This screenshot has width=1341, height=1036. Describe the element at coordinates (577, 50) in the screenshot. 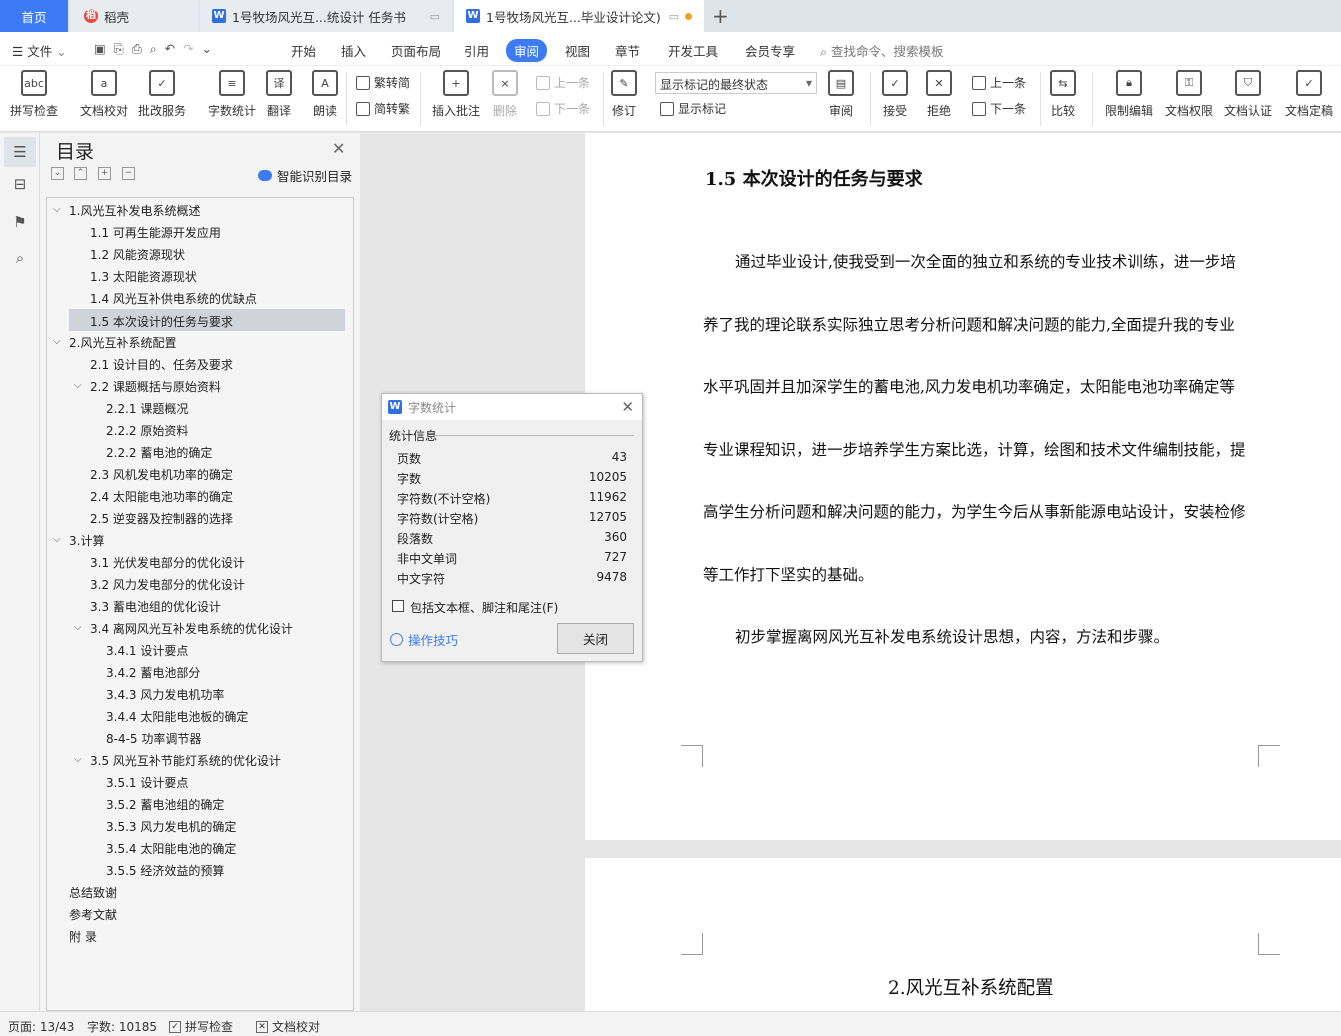

I see `menu-view: 视图` at that location.